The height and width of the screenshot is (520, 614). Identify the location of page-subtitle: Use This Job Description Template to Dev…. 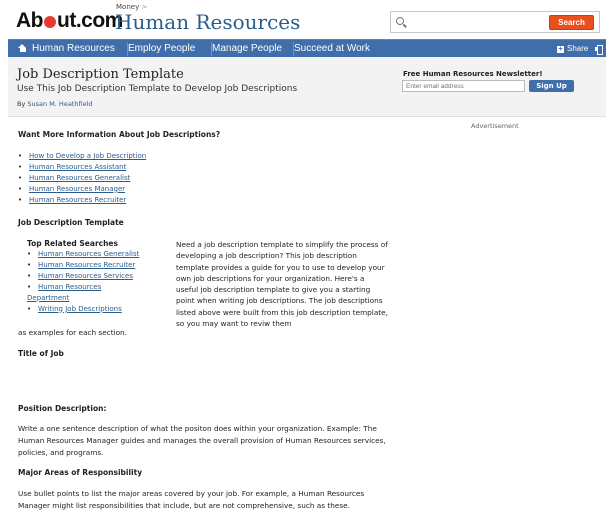
(157, 89).